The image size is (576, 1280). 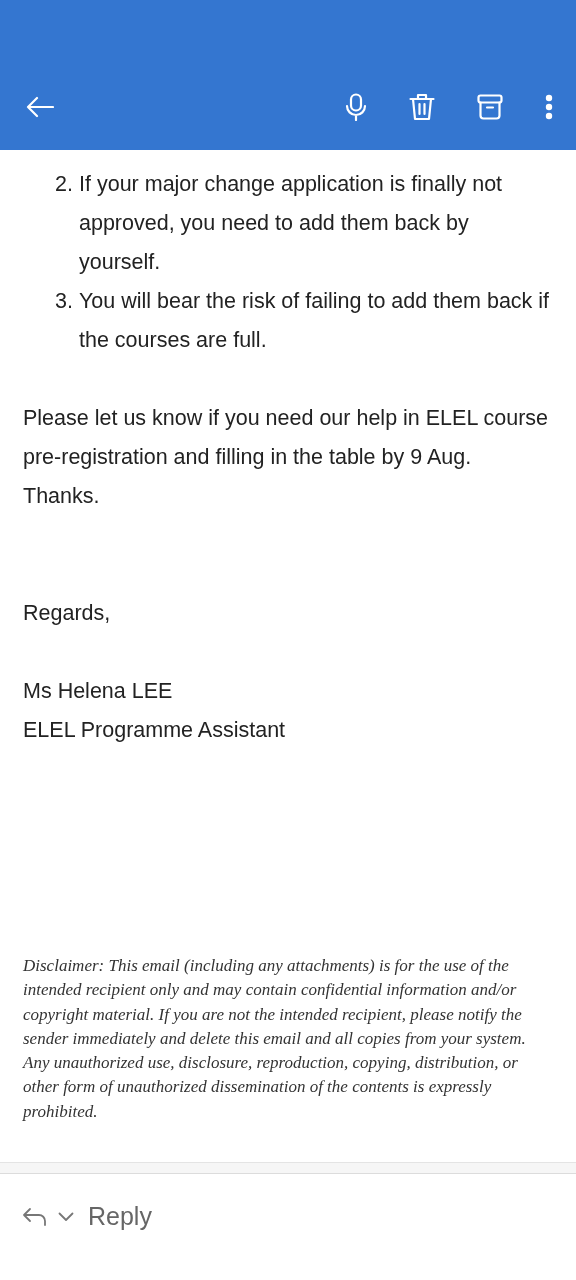 I want to click on more-options-icon, so click(x=549, y=107).